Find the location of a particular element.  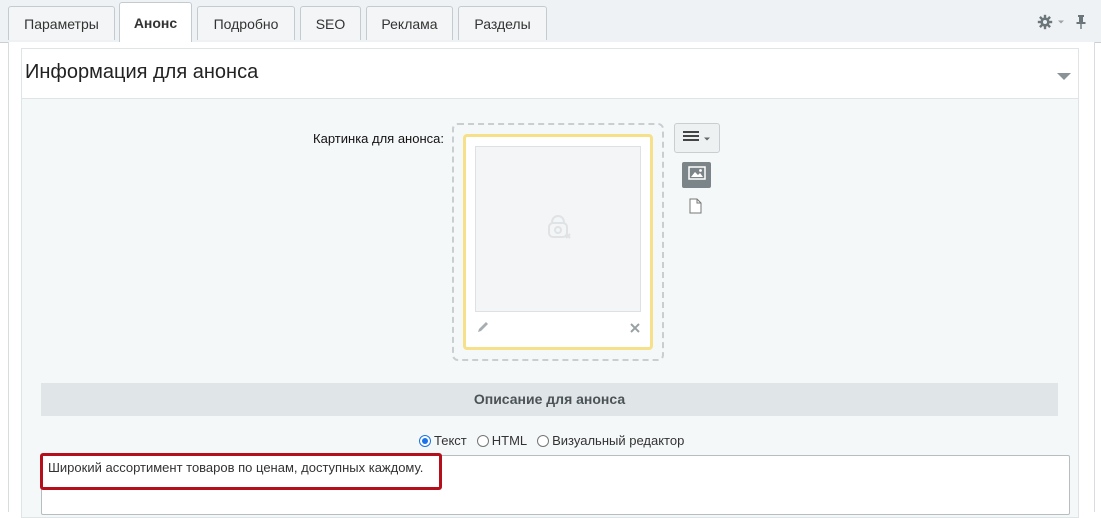

mode-label-visual-editor: Визуальный редактор is located at coordinates (618, 440).